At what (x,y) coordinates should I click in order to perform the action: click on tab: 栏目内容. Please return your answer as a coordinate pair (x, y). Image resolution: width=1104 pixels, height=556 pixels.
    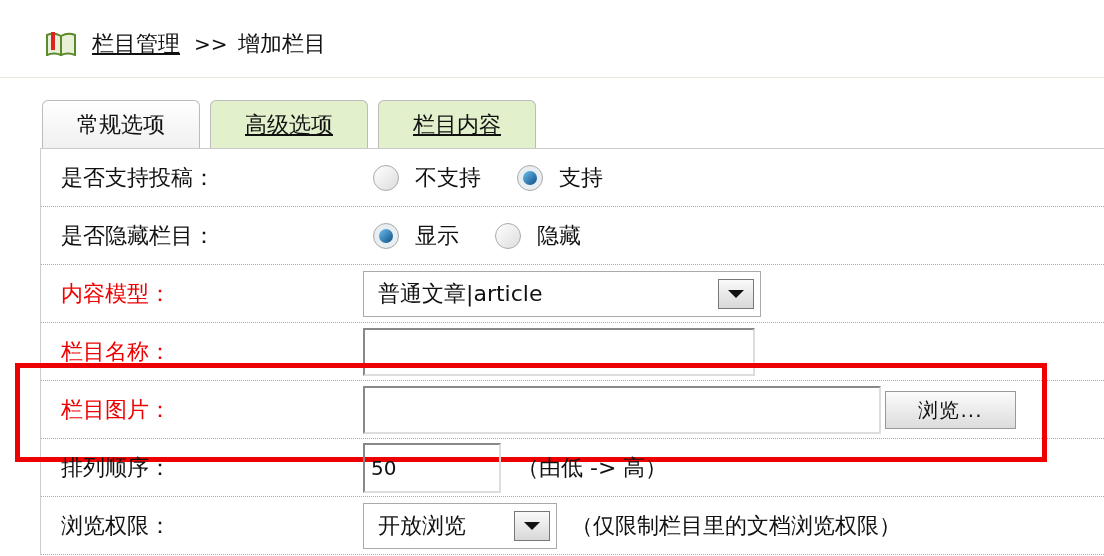
    Looking at the image, I should click on (457, 124).